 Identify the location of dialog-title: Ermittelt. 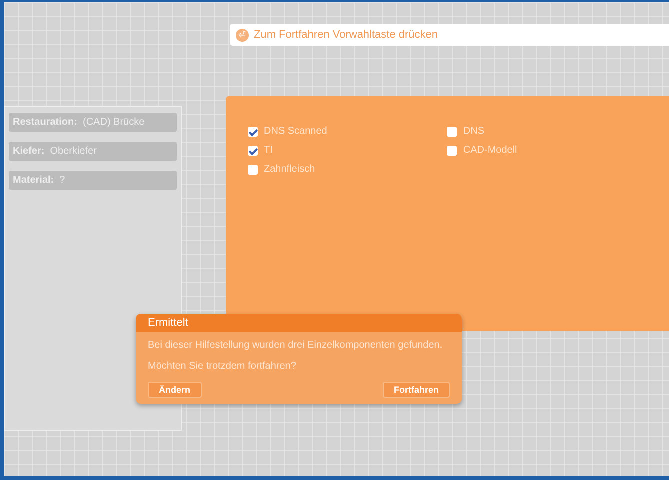
(299, 323).